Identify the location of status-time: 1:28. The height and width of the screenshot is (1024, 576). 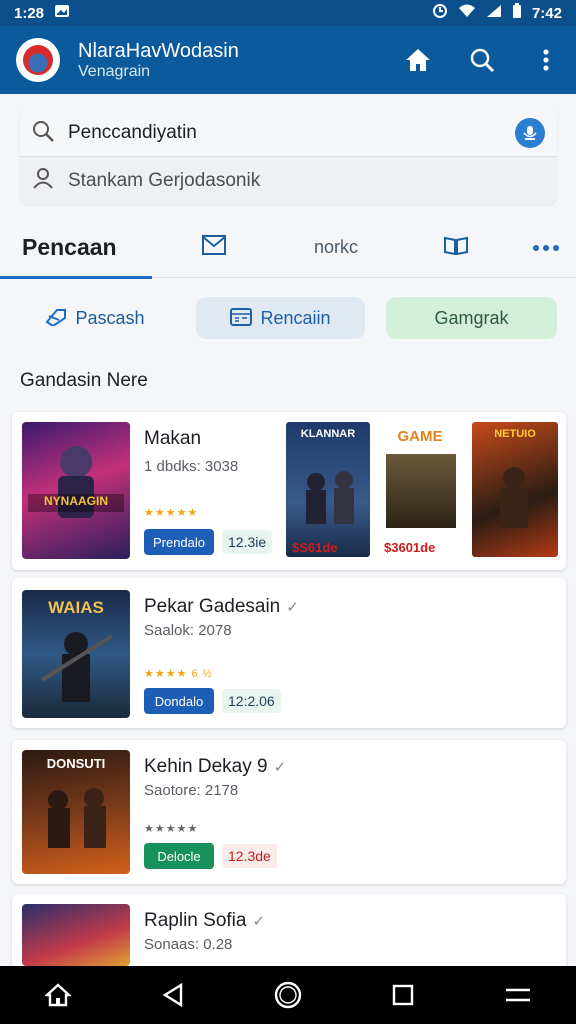
(29, 13).